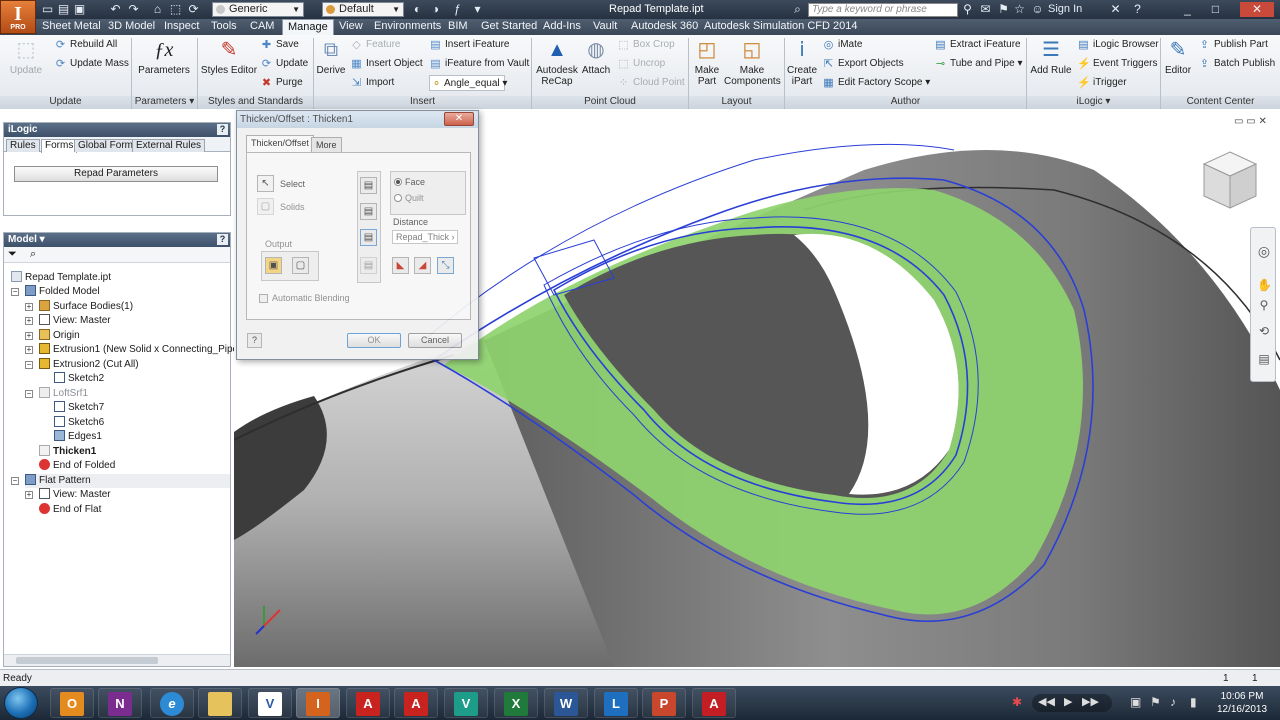  What do you see at coordinates (469, 45) in the screenshot?
I see `insert-ifeature-button: ▤ Insert iFeature` at bounding box center [469, 45].